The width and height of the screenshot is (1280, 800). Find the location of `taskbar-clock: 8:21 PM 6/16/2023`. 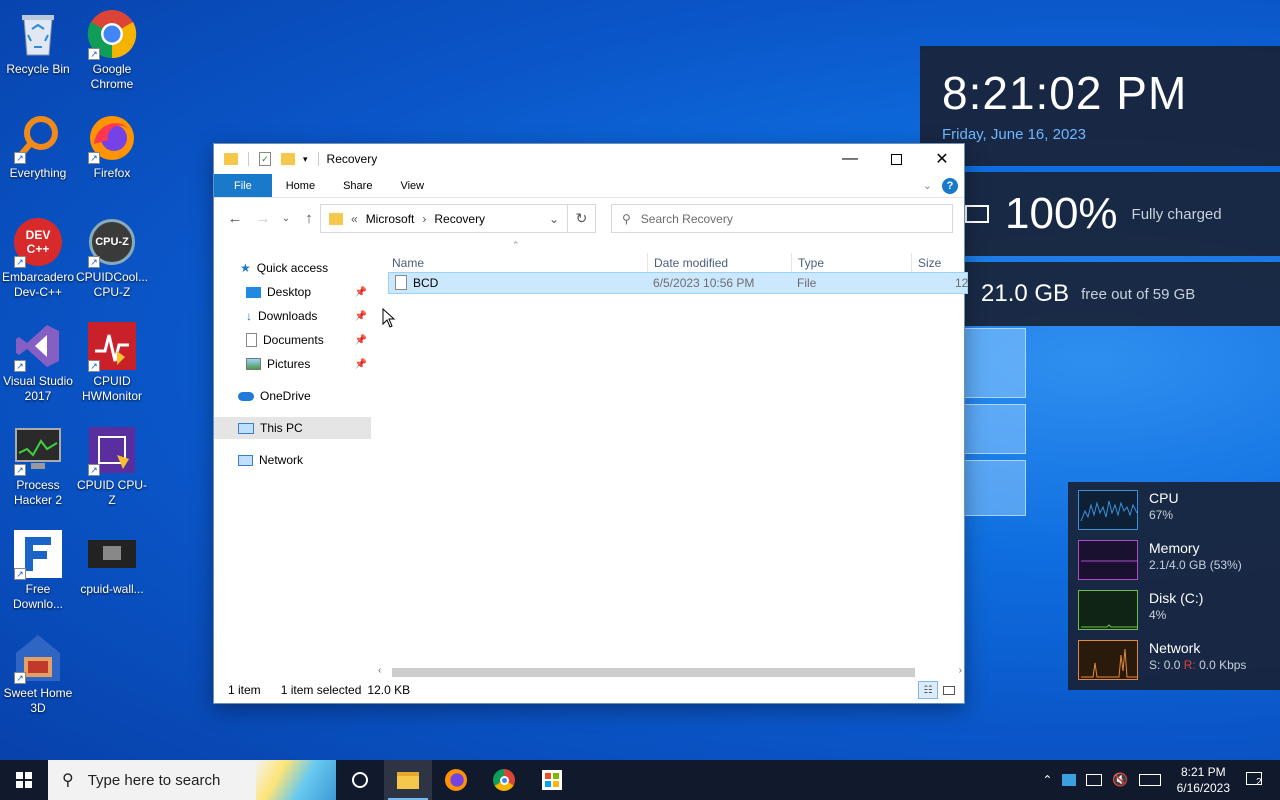

taskbar-clock: 8:21 PM 6/16/2023 is located at coordinates (1203, 780).